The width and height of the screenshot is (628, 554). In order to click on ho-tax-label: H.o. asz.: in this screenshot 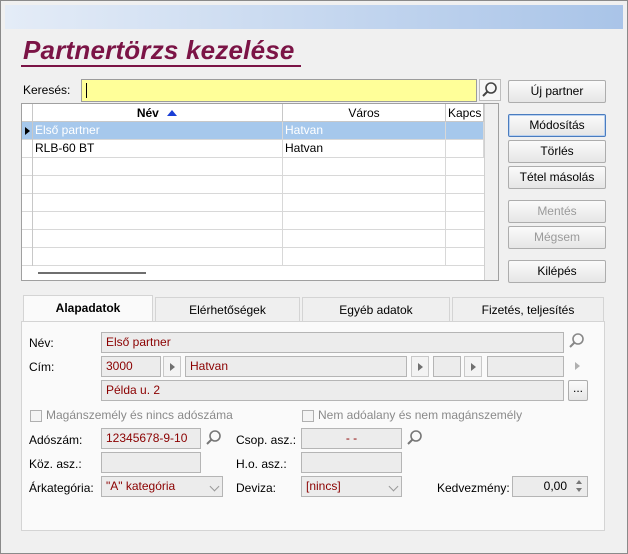, I will do `click(261, 464)`.